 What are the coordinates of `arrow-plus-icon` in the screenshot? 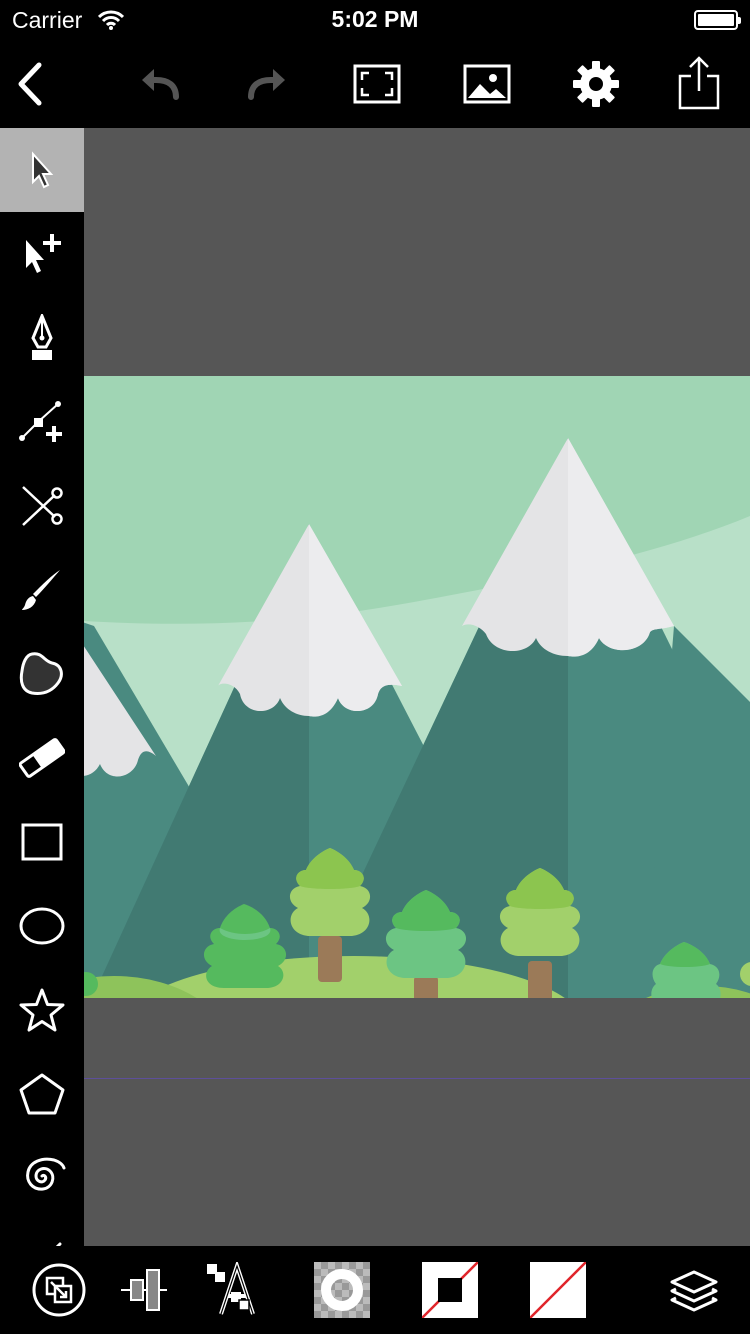 It's located at (43, 253).